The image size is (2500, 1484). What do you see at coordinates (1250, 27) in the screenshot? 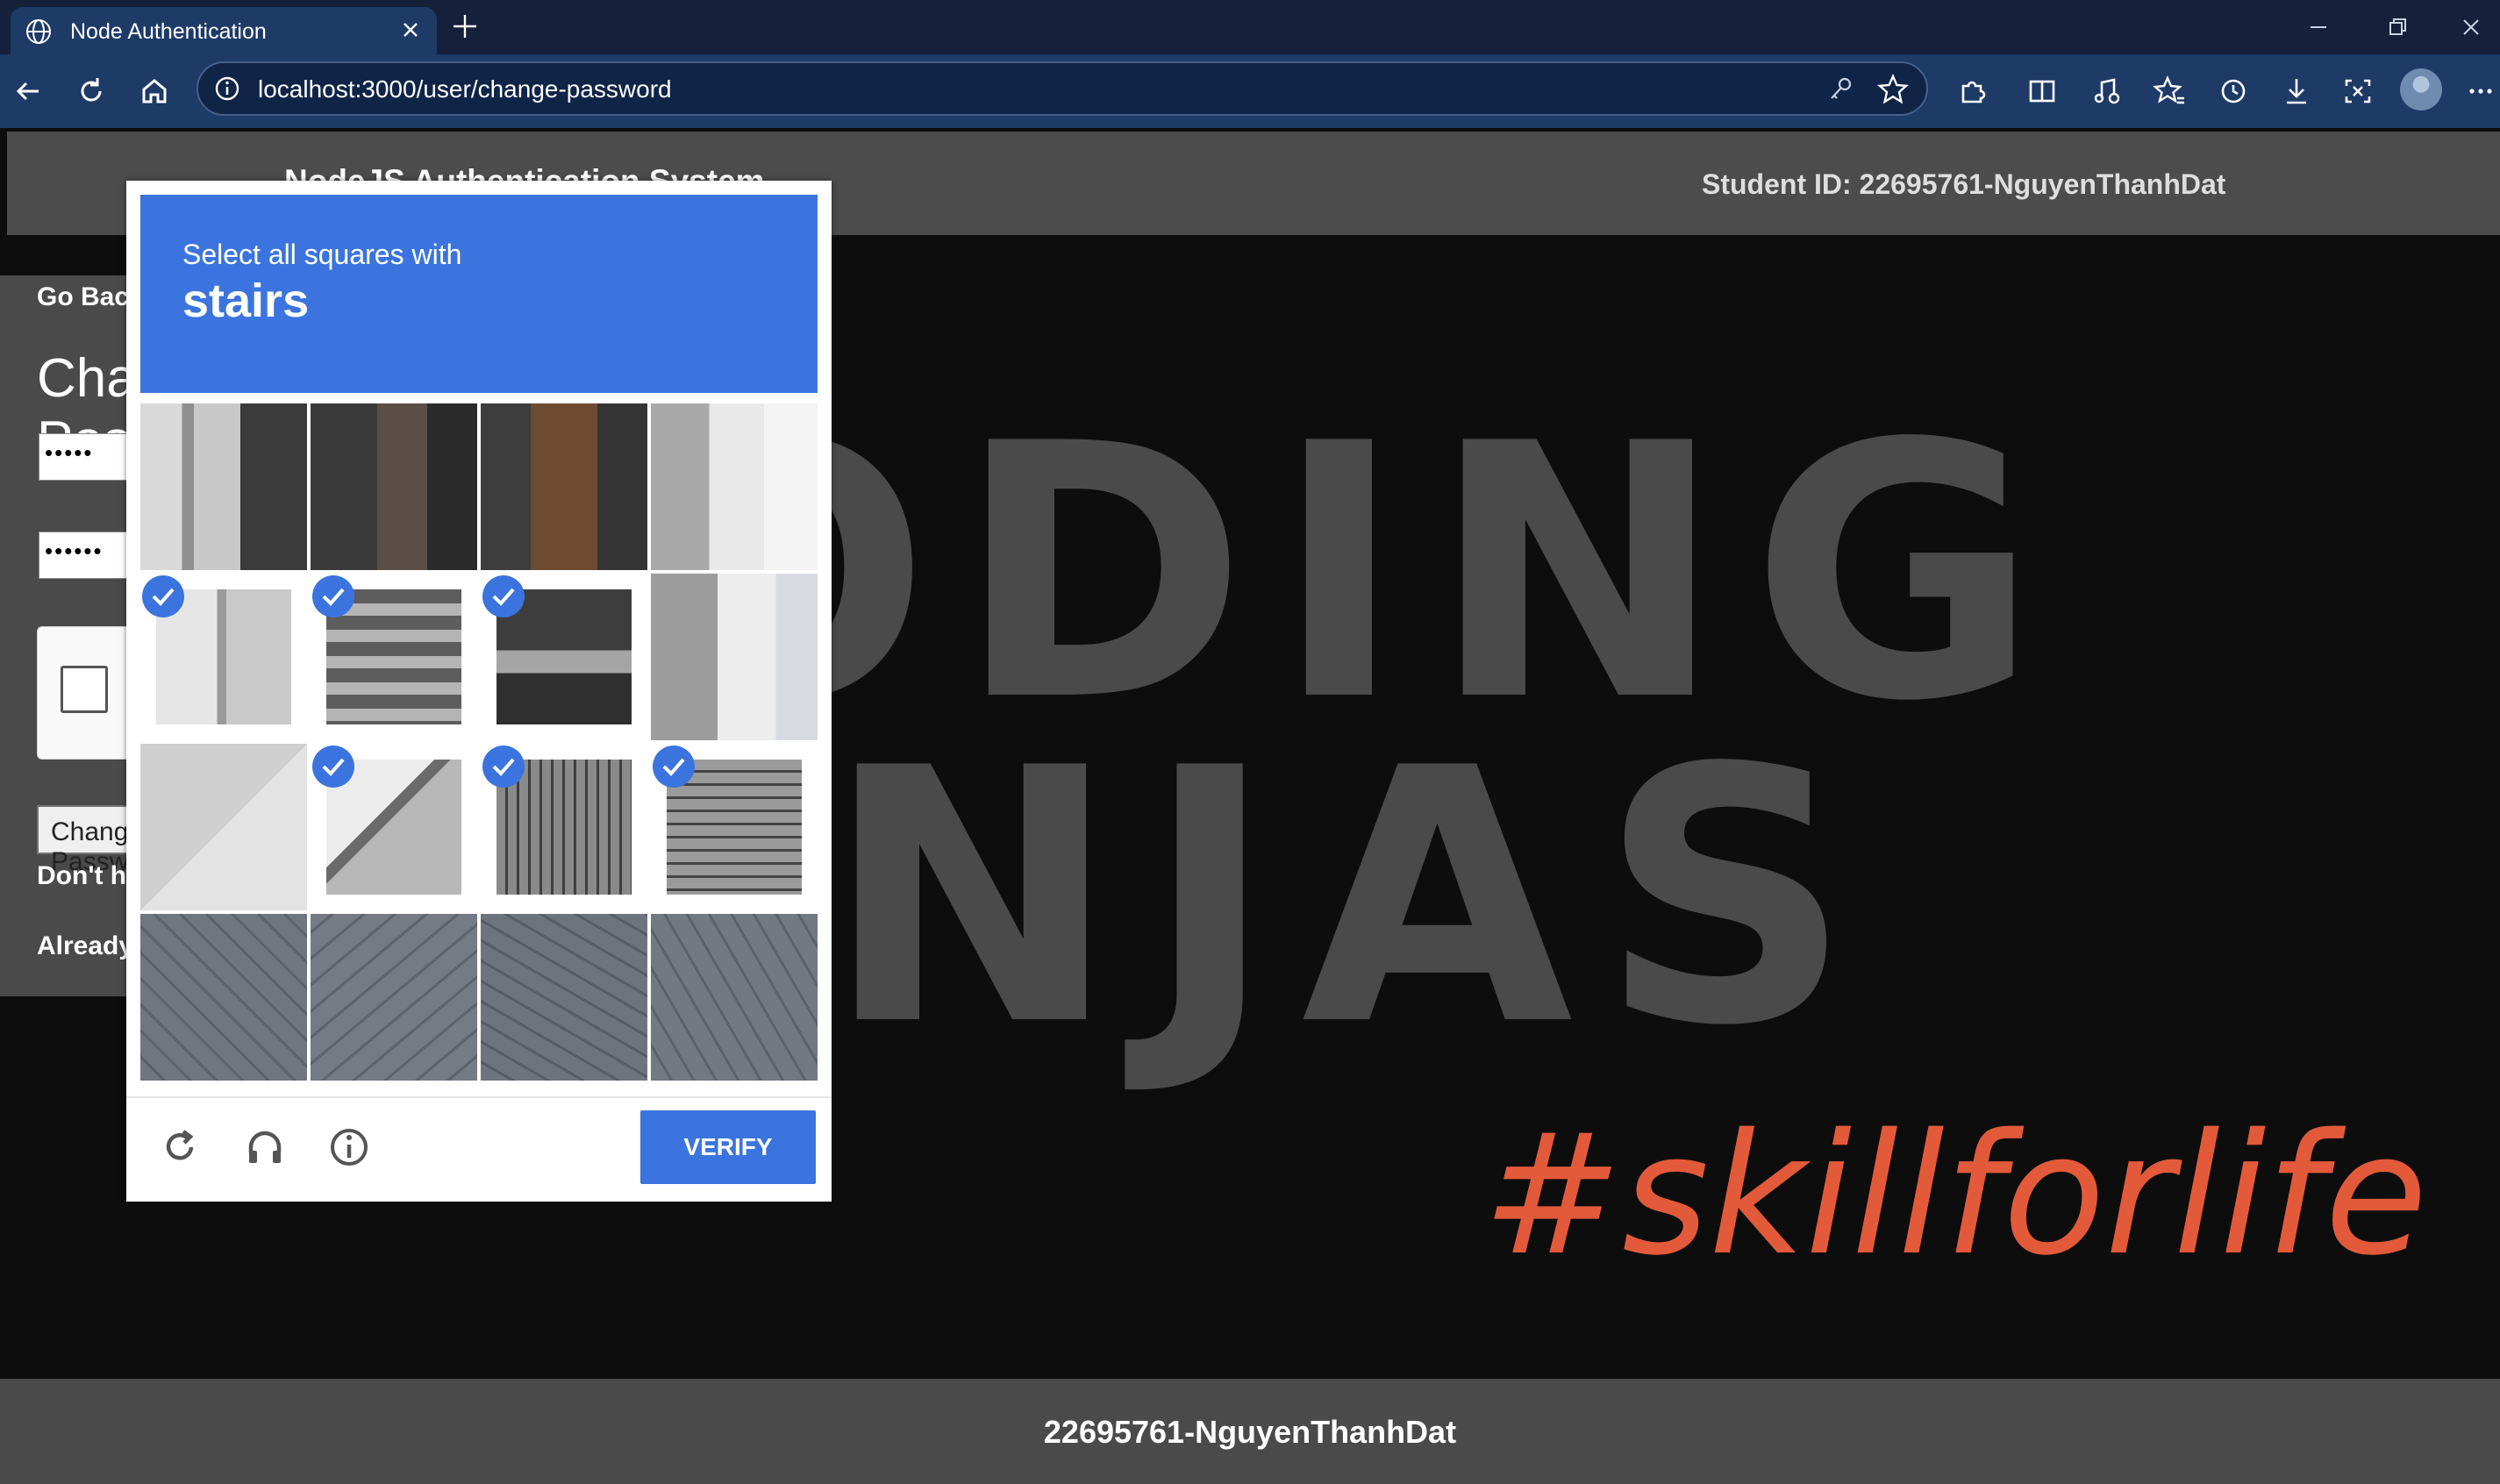
I see `browser-tab-bar: Node Authentication` at bounding box center [1250, 27].